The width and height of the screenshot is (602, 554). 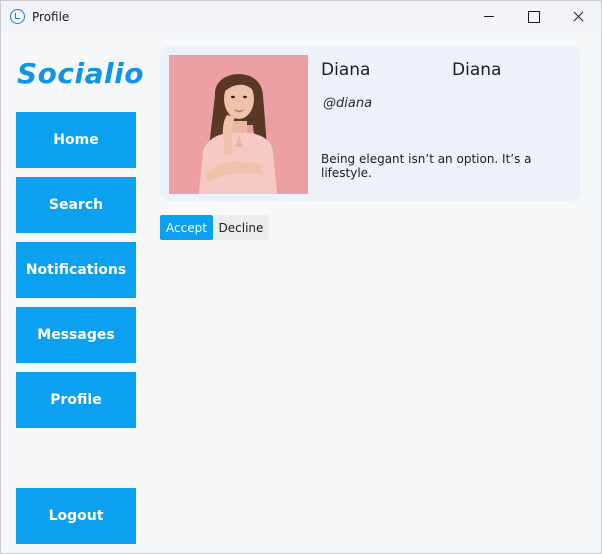 What do you see at coordinates (76, 335) in the screenshot?
I see `messages-button: Messages` at bounding box center [76, 335].